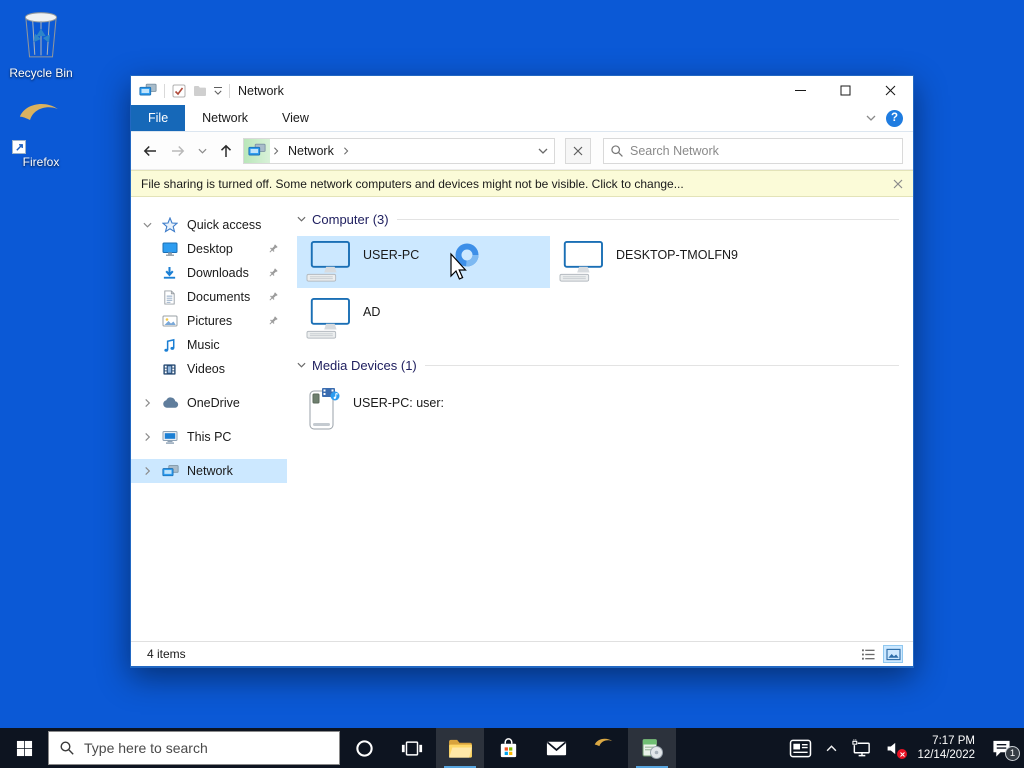 The width and height of the screenshot is (1024, 768). What do you see at coordinates (209, 345) in the screenshot?
I see `sidebar-item-music: Music` at bounding box center [209, 345].